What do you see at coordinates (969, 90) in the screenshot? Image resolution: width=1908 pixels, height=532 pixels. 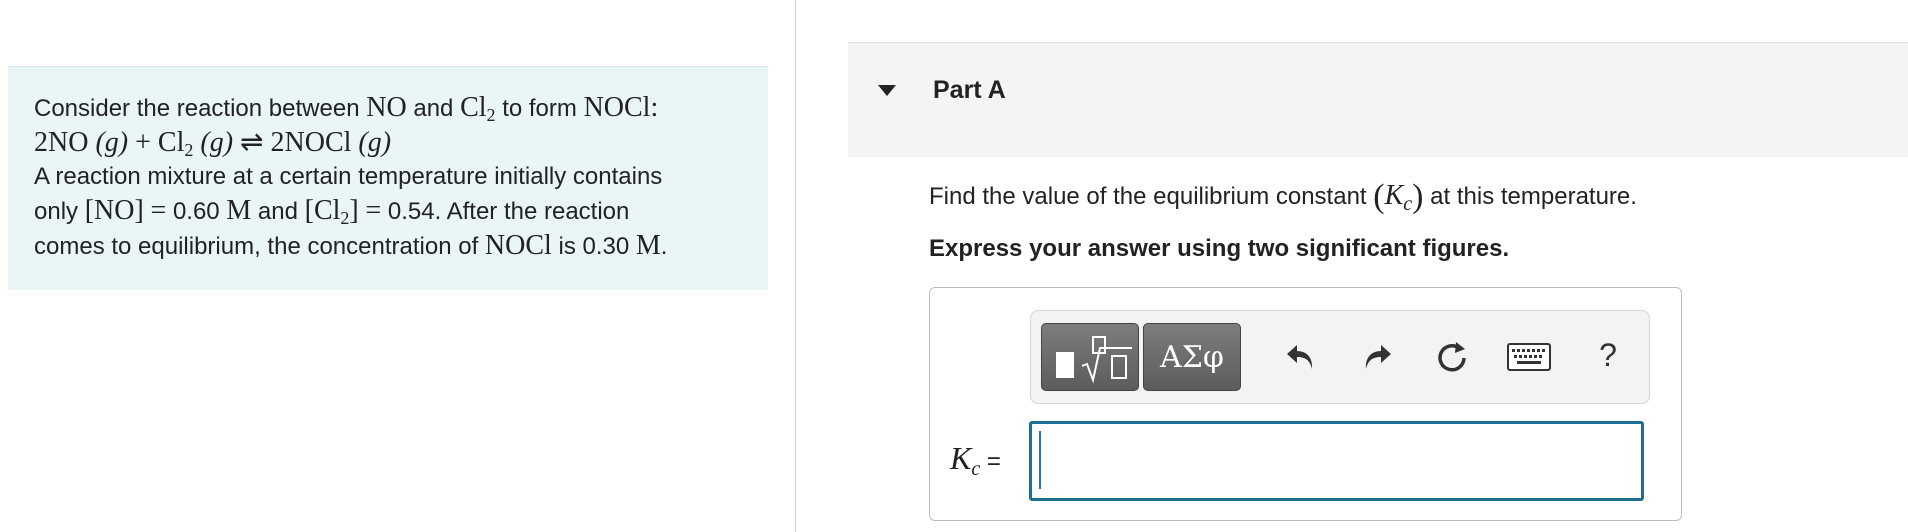 I see `part-title: Part A` at bounding box center [969, 90].